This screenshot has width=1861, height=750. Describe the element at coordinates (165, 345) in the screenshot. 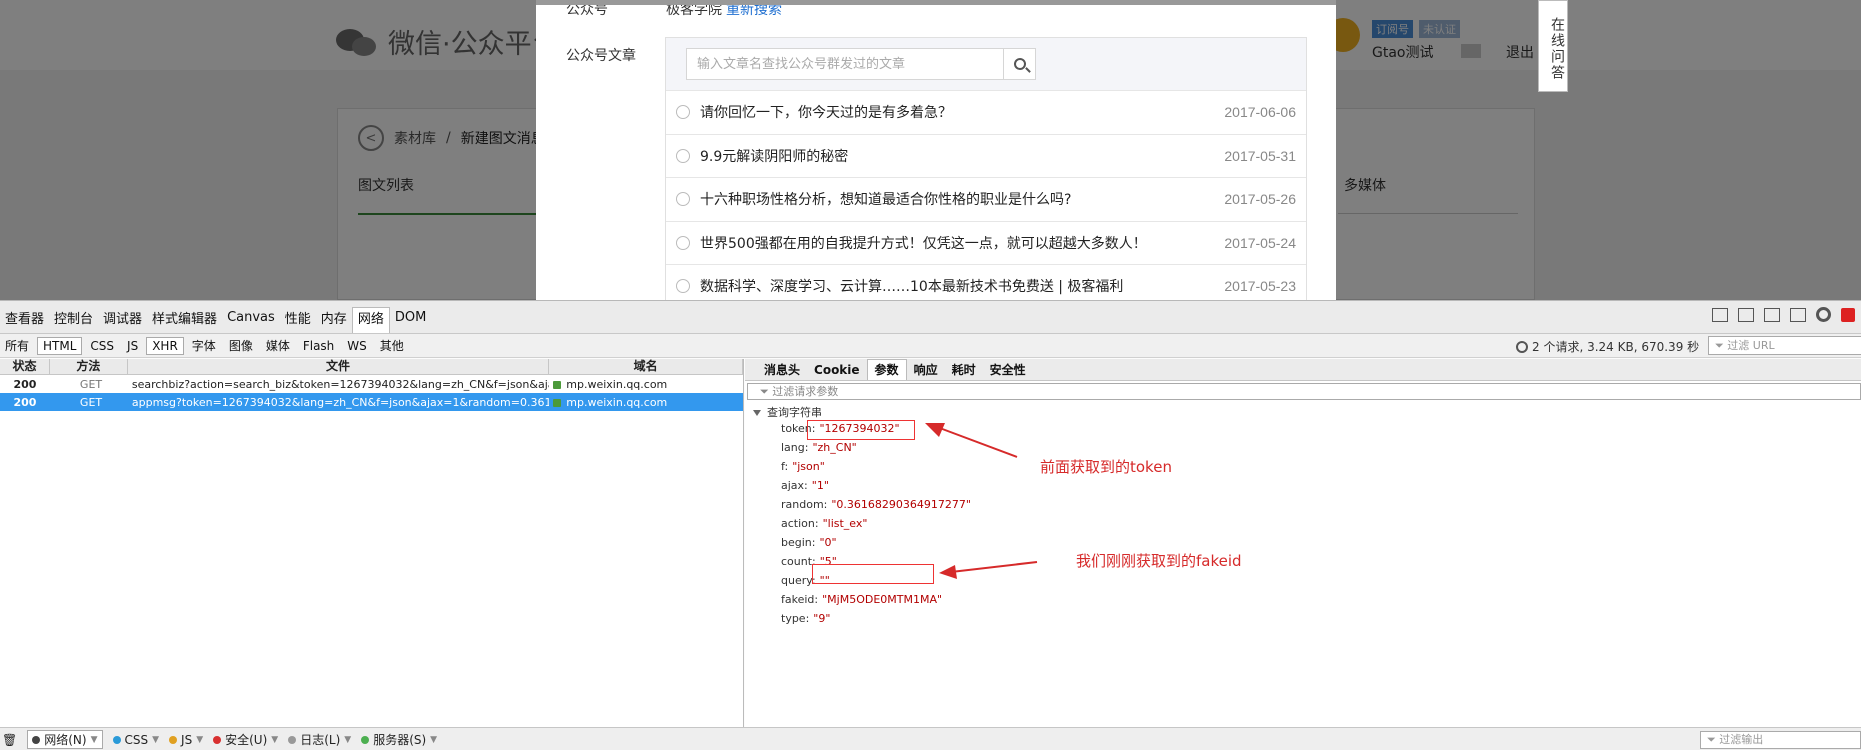

I see `filter-xhr: XHR` at that location.